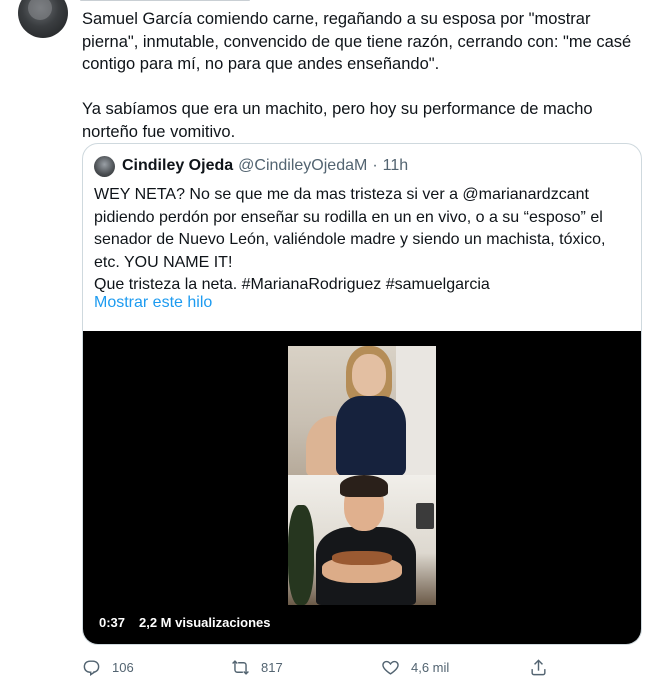 The height and width of the screenshot is (686, 655). I want to click on like-count: 4,6 mil, so click(430, 667).